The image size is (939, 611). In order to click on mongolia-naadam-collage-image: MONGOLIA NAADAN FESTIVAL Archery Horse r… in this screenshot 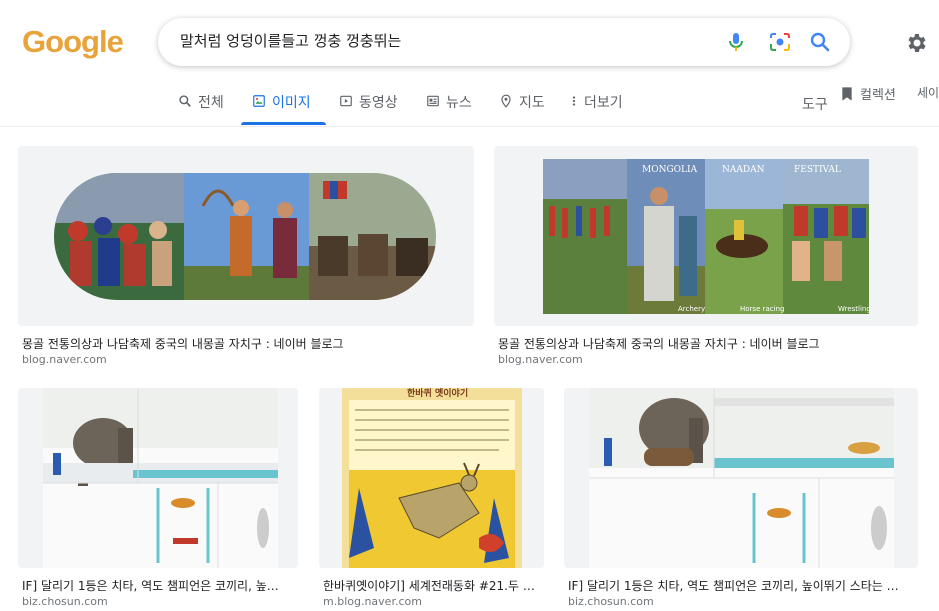, I will do `click(706, 236)`.